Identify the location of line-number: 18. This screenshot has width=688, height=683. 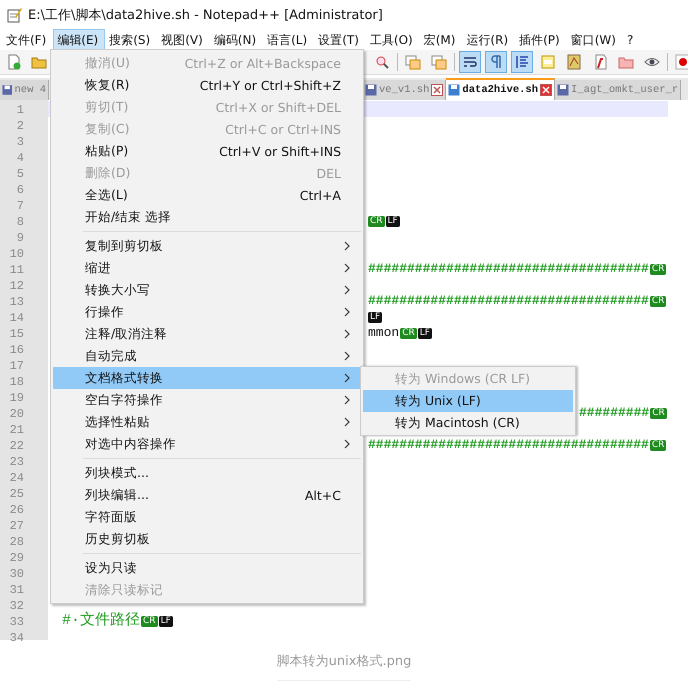
(16, 382).